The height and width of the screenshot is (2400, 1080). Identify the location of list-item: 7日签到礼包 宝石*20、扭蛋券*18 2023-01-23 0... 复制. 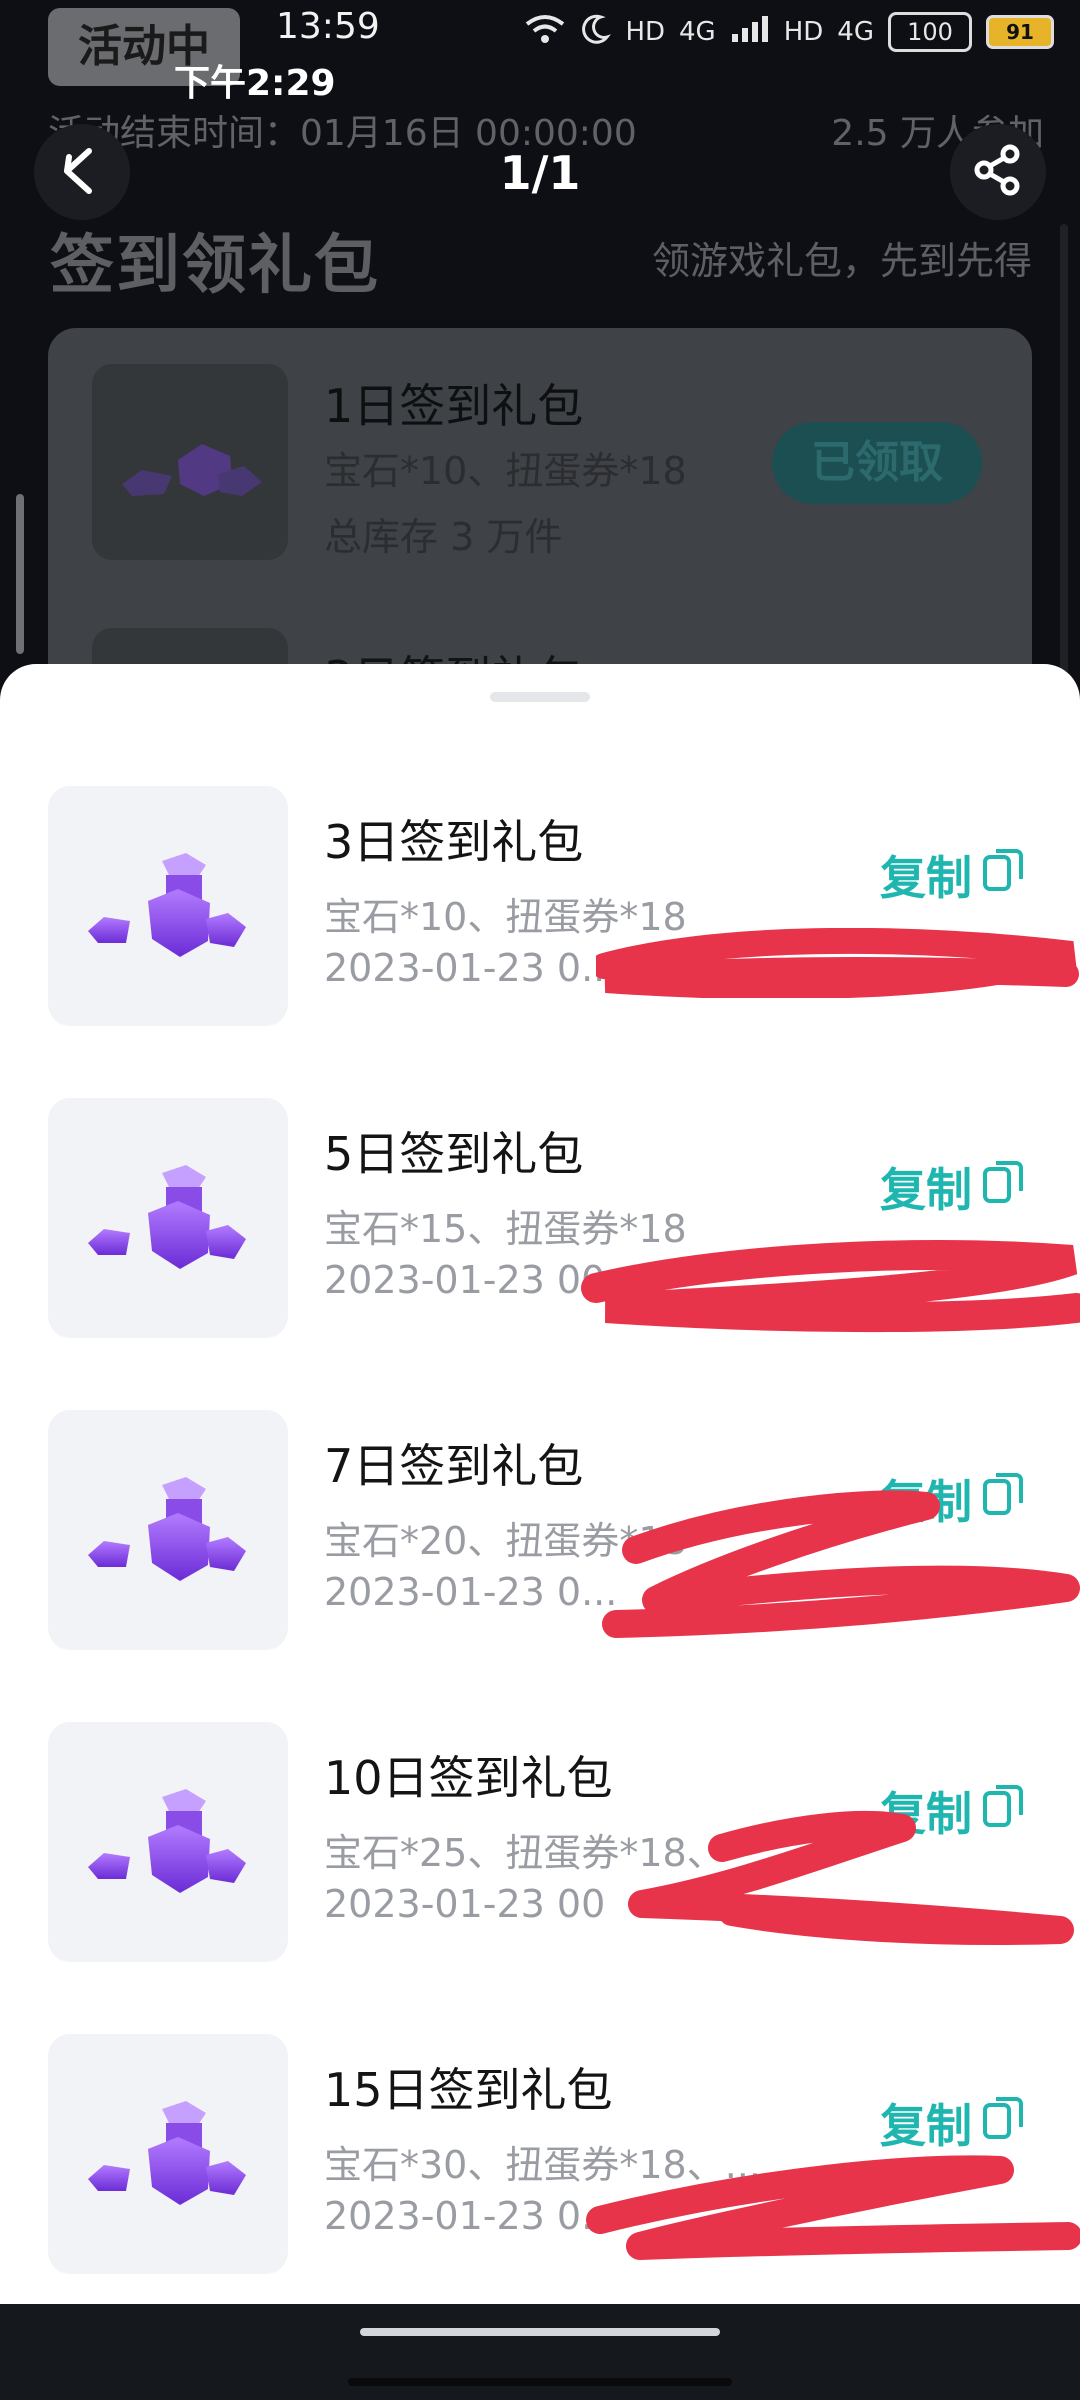
(540, 1530).